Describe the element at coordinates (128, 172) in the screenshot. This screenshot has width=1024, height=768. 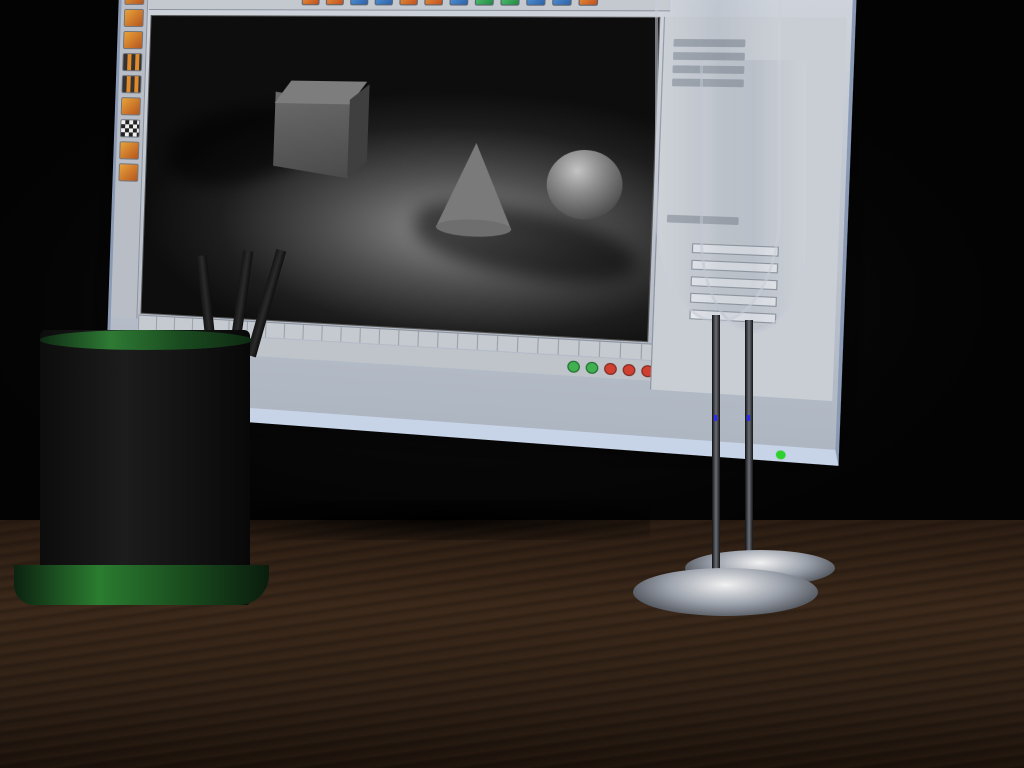
I see `paint-icon` at that location.